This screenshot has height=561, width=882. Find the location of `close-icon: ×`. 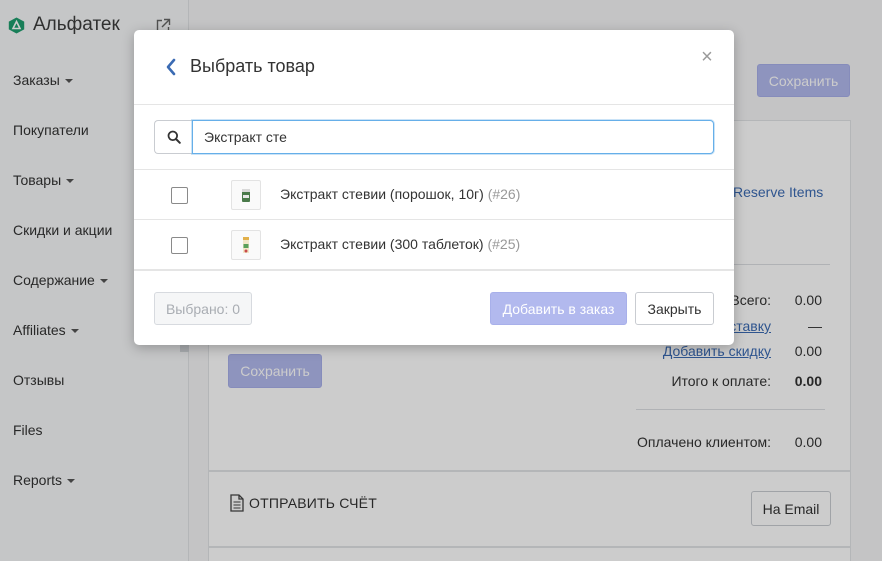

close-icon: × is located at coordinates (707, 57).